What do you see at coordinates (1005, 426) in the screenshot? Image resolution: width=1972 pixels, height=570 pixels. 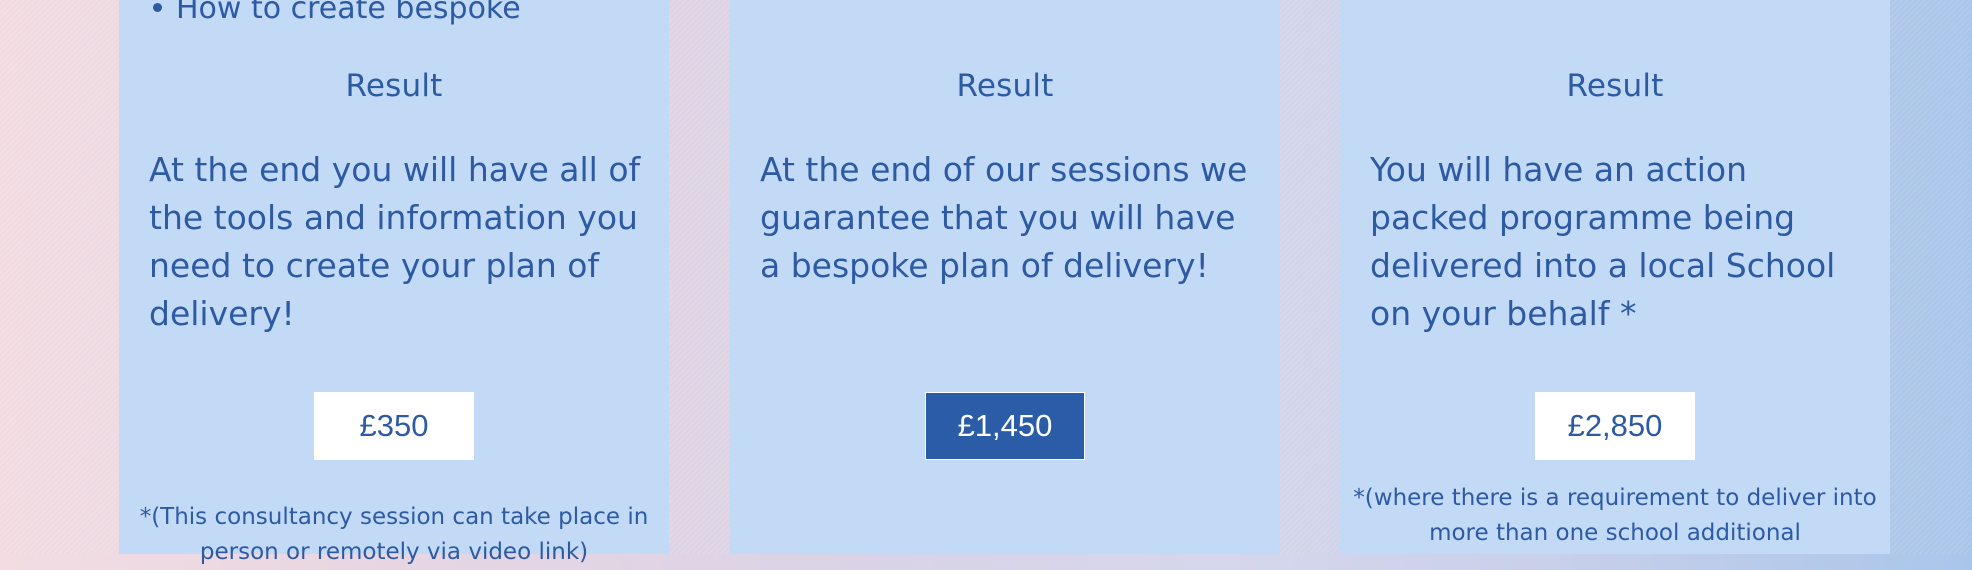 I see `price-button: £1,450` at bounding box center [1005, 426].